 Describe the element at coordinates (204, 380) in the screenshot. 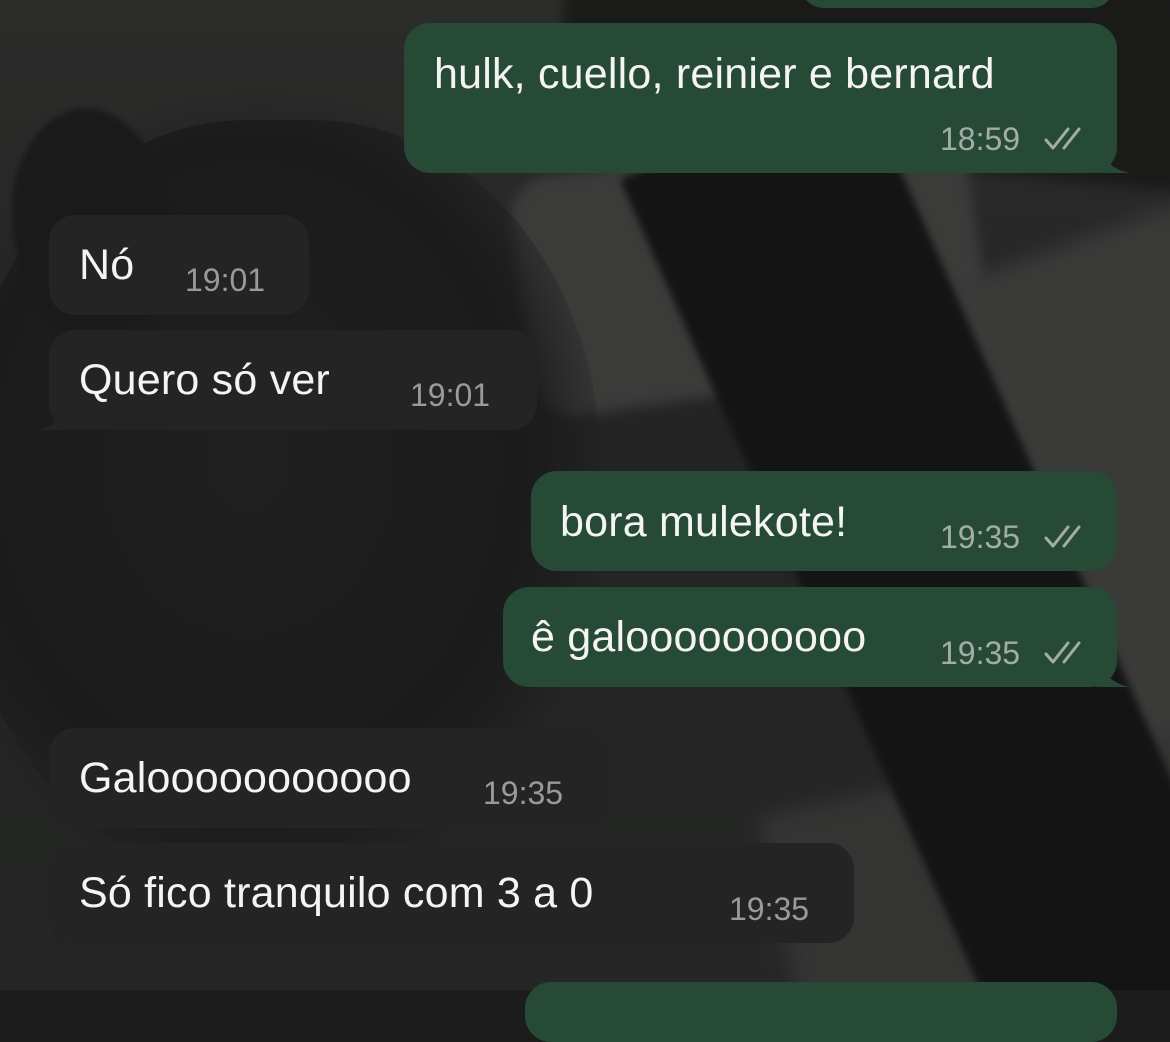

I see `message-text: Quero só ver` at that location.